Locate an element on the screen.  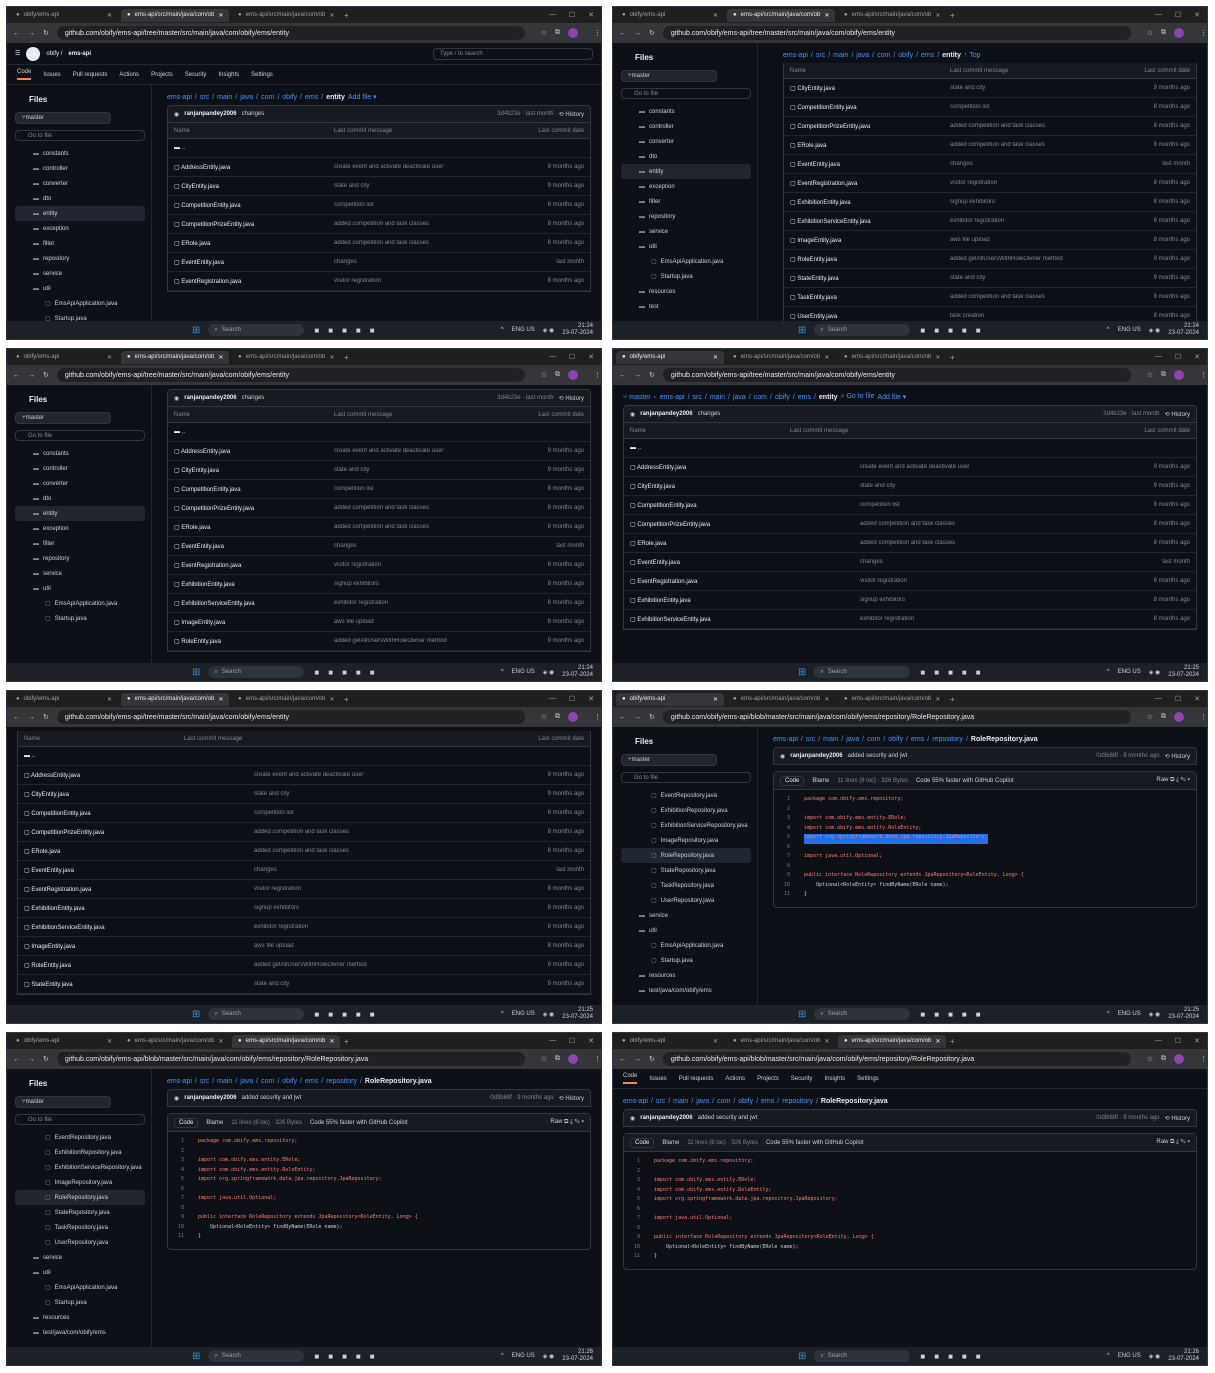
language-indicator: ENG US is located at coordinates (1129, 330).